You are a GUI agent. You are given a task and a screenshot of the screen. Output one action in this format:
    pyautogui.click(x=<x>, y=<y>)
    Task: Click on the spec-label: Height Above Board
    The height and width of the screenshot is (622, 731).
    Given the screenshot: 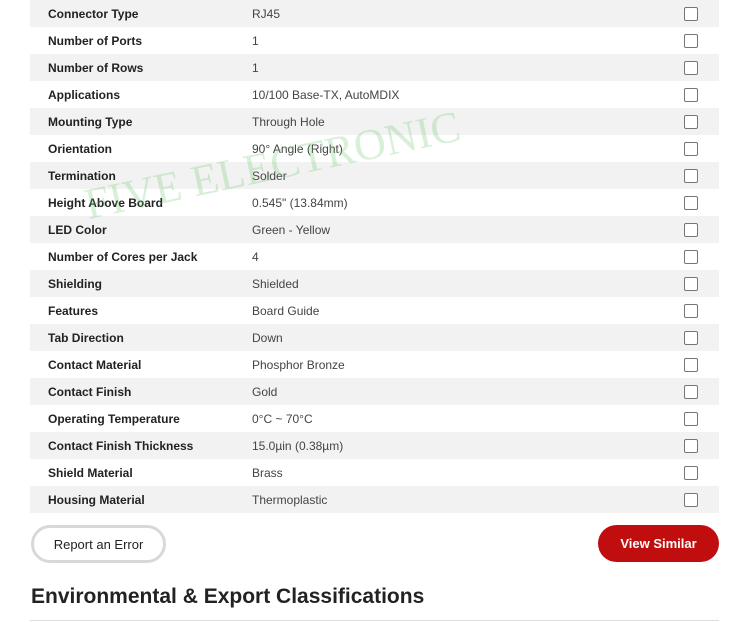 What is the action you would take?
    pyautogui.click(x=105, y=202)
    